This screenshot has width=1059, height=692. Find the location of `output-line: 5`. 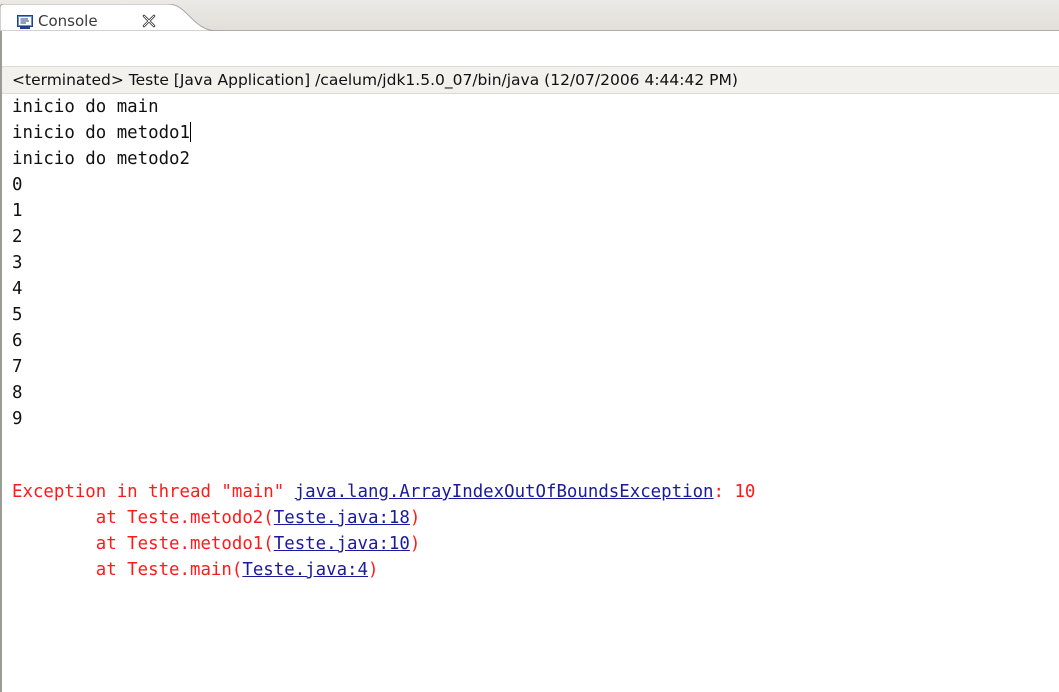

output-line: 5 is located at coordinates (17, 315).